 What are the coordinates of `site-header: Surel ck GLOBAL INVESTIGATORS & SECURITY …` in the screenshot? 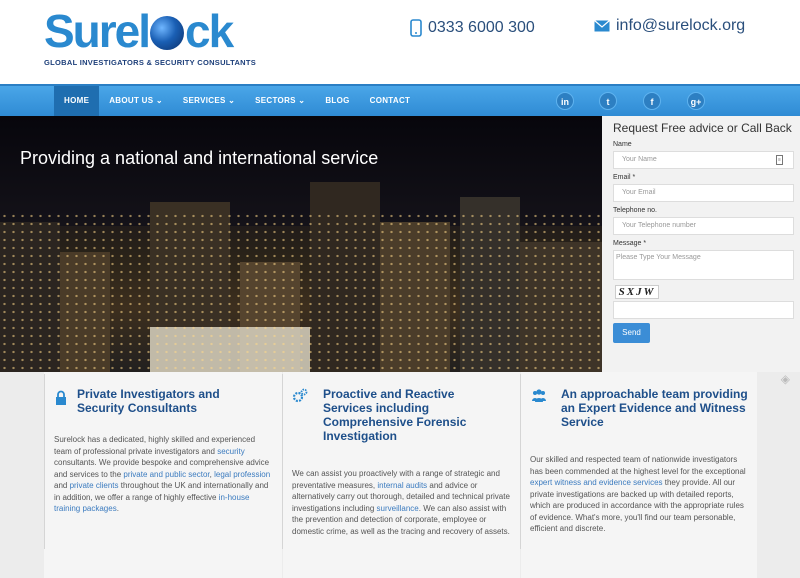 It's located at (400, 42).